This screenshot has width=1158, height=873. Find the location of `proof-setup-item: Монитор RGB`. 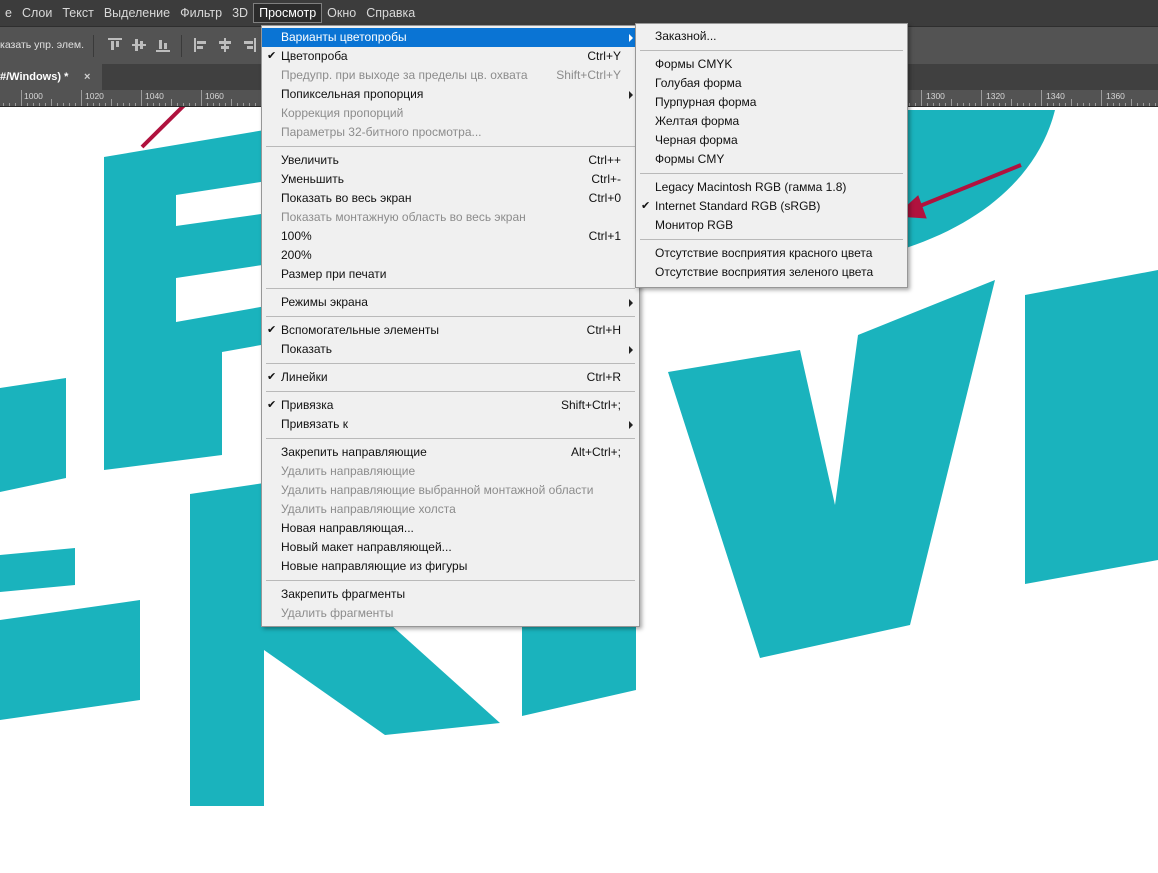

proof-setup-item: Монитор RGB is located at coordinates (771, 225).